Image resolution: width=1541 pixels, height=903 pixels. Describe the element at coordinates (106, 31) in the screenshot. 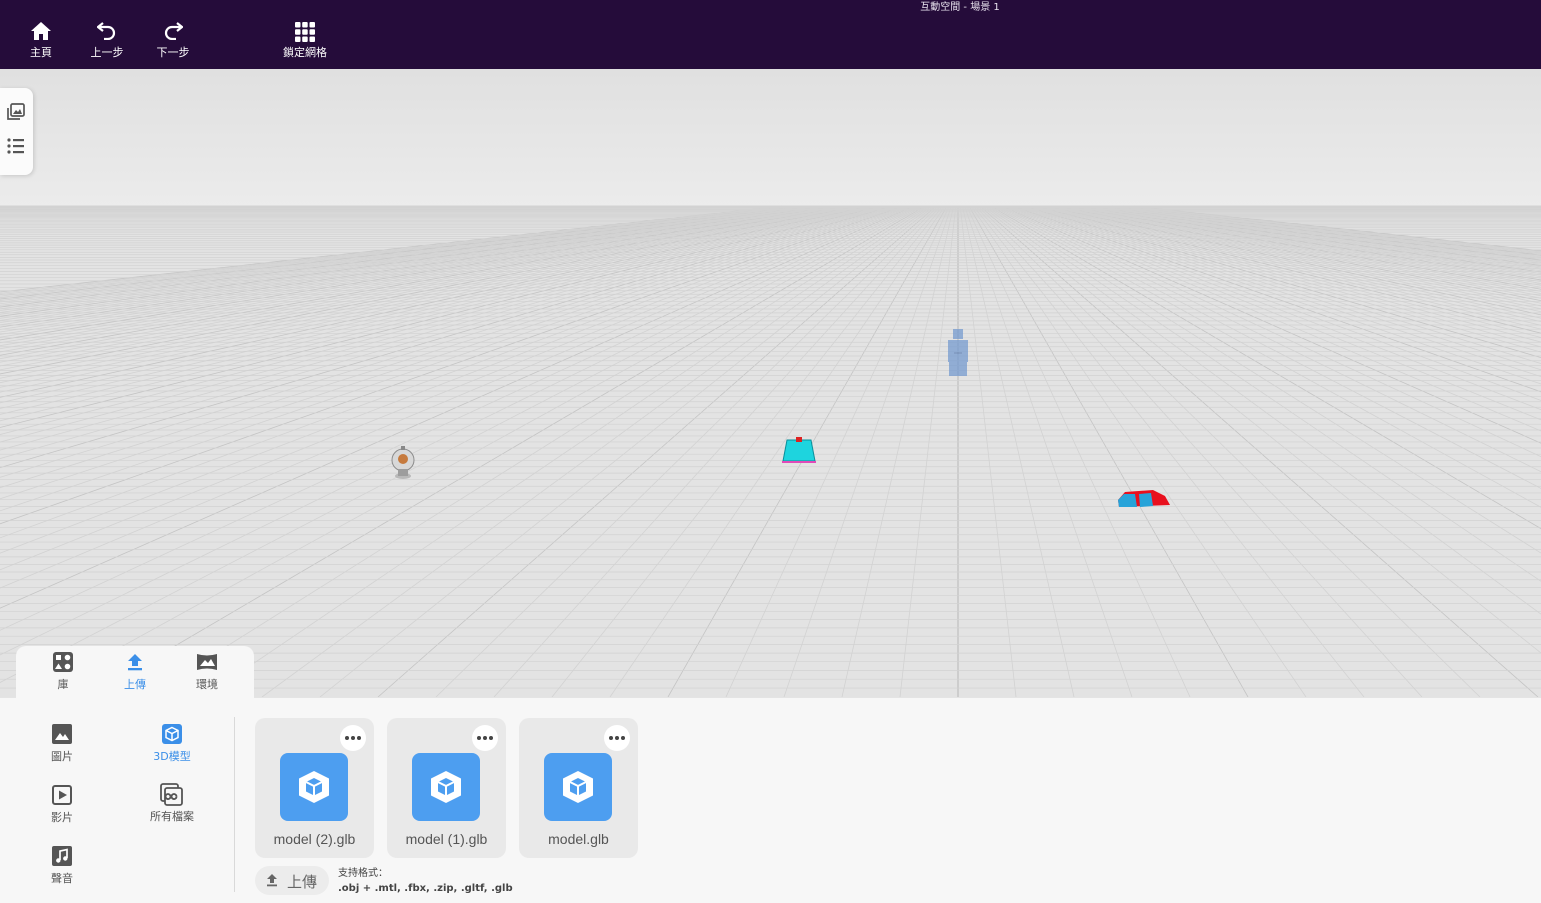

I see `undo-icon` at that location.